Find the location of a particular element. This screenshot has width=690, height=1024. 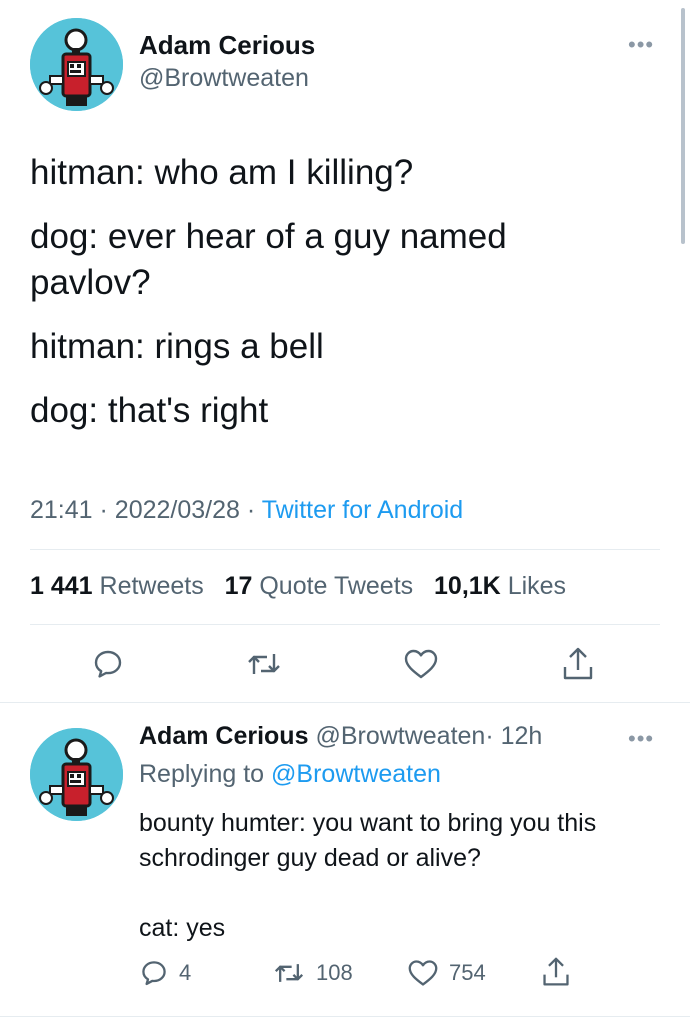

quotes-label: Quote Tweets is located at coordinates (336, 586).